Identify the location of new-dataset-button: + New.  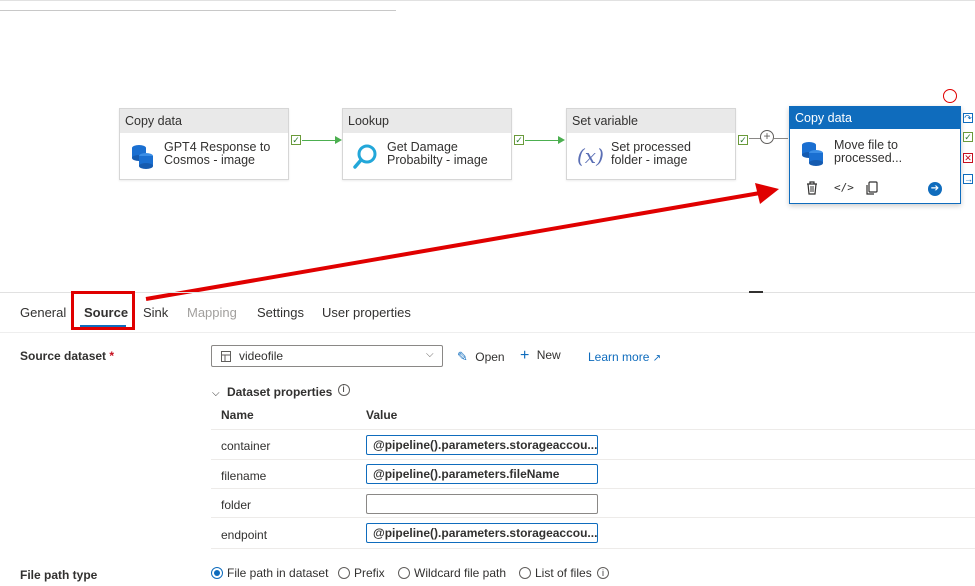
(540, 356).